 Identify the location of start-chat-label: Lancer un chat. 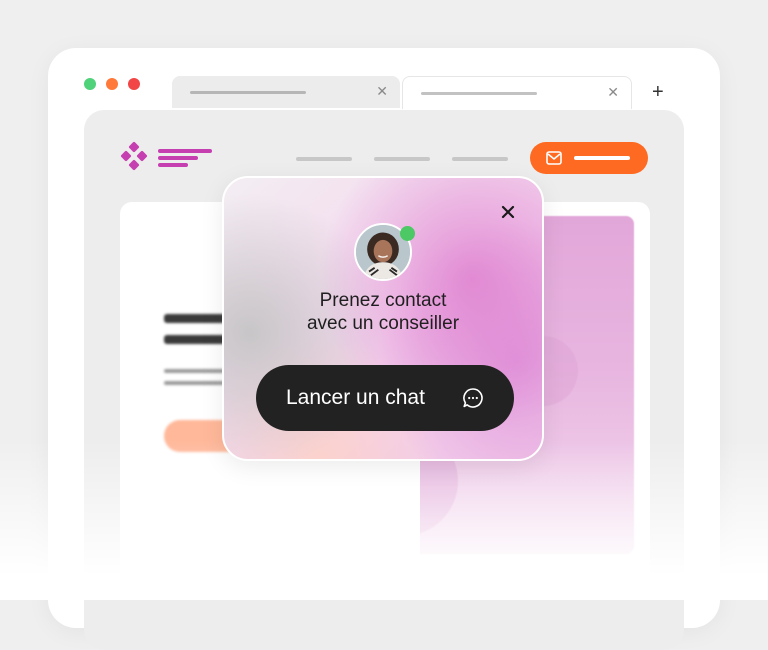
(355, 397).